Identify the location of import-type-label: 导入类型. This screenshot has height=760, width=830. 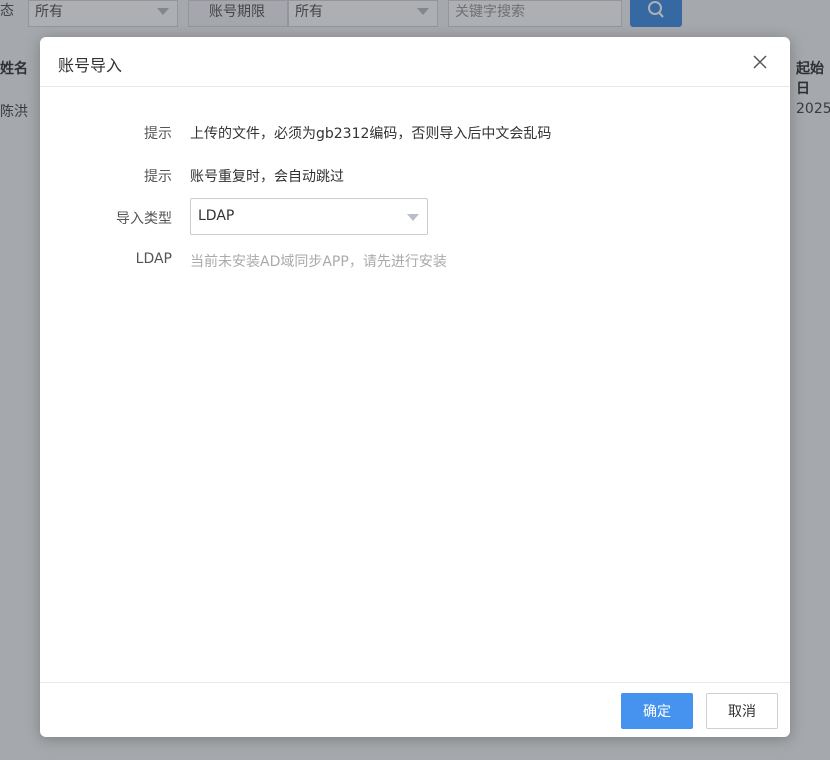
(144, 219).